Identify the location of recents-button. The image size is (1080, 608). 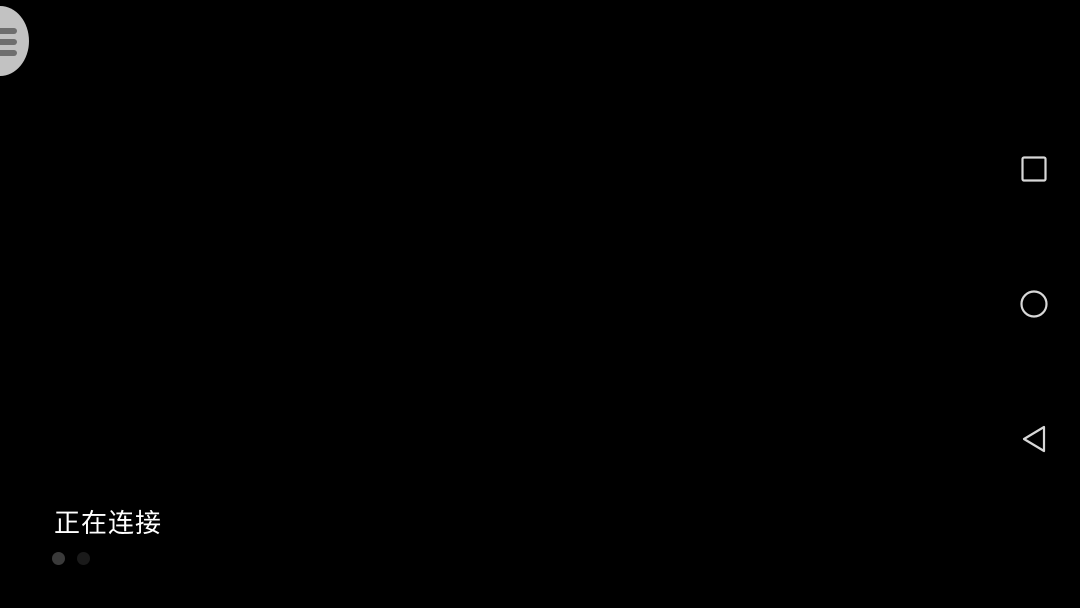
(1034, 169).